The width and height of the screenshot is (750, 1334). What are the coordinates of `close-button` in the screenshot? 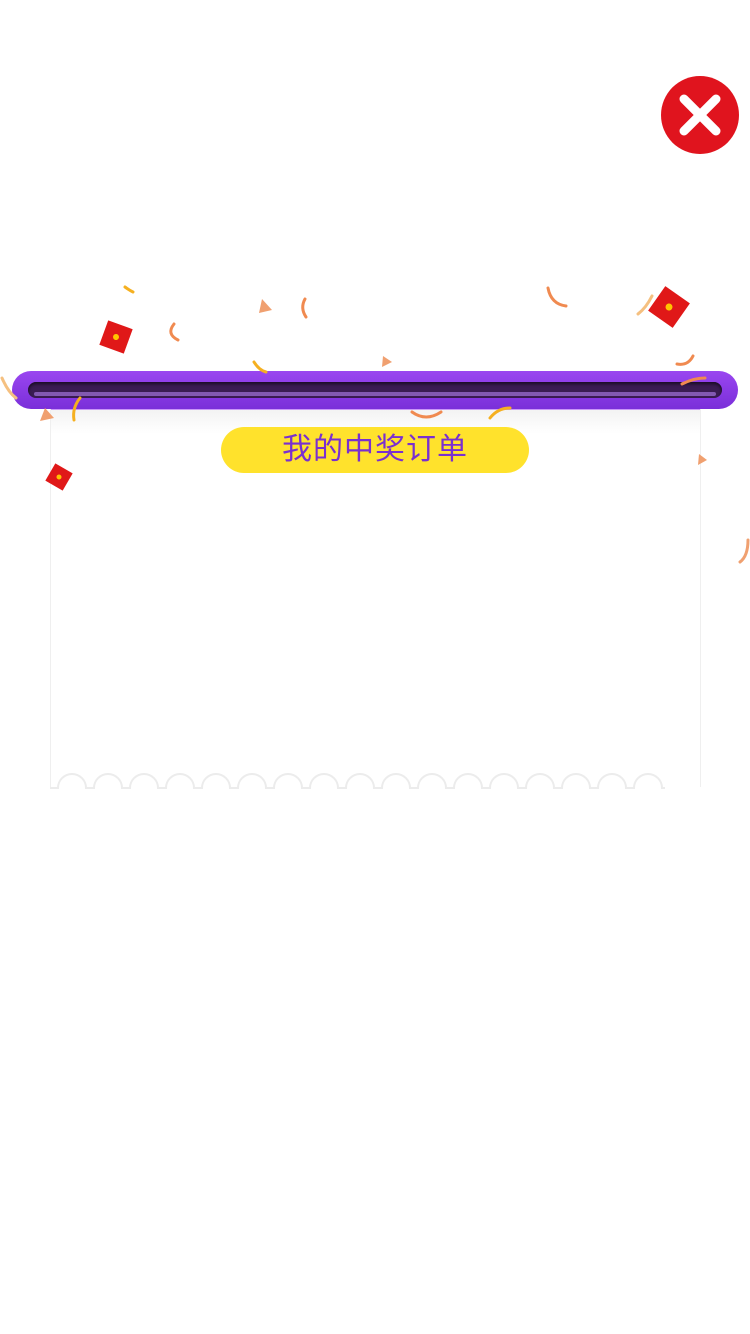 It's located at (700, 115).